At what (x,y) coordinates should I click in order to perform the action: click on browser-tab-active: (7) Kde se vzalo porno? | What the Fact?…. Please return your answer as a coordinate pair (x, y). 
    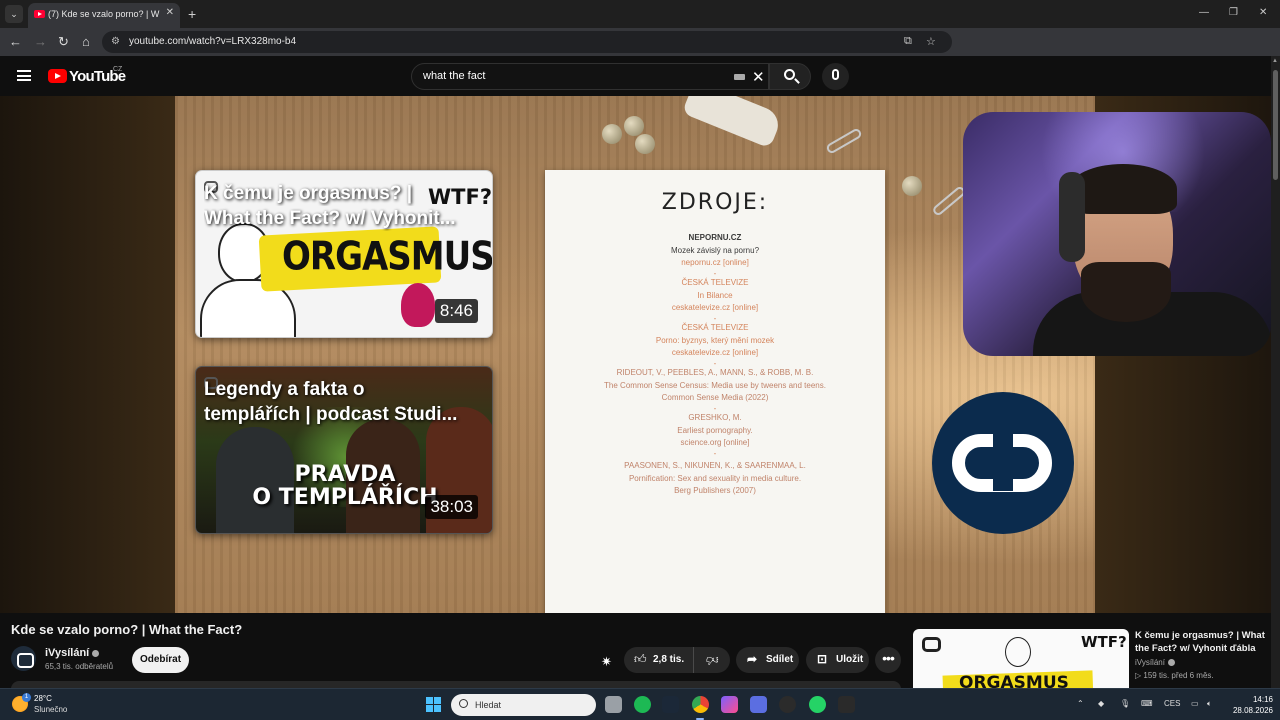
    Looking at the image, I should click on (104, 15).